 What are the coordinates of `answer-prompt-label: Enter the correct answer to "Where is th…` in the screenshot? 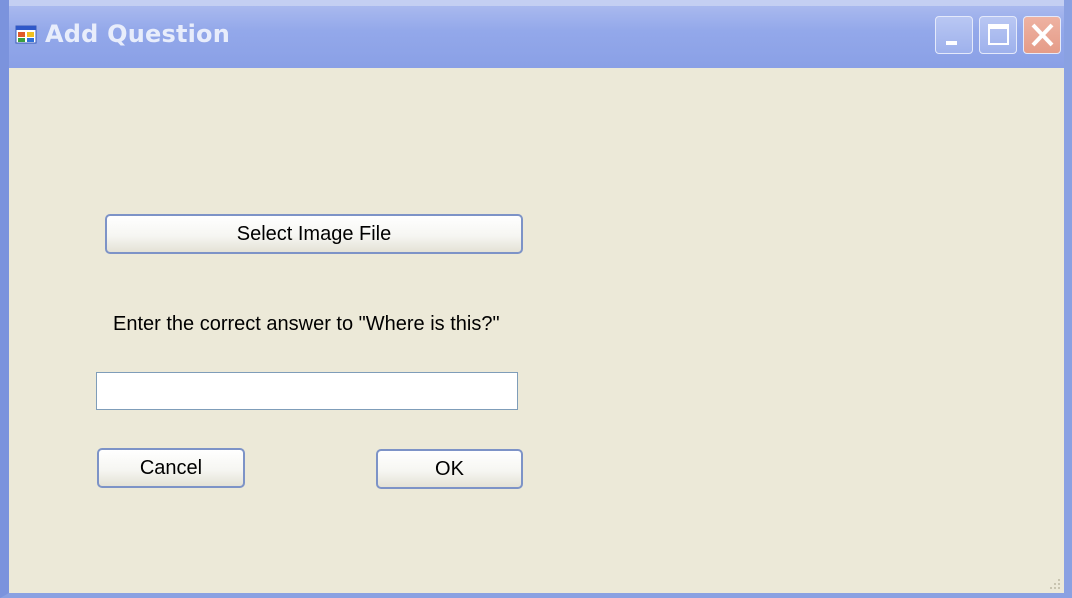 It's located at (306, 324).